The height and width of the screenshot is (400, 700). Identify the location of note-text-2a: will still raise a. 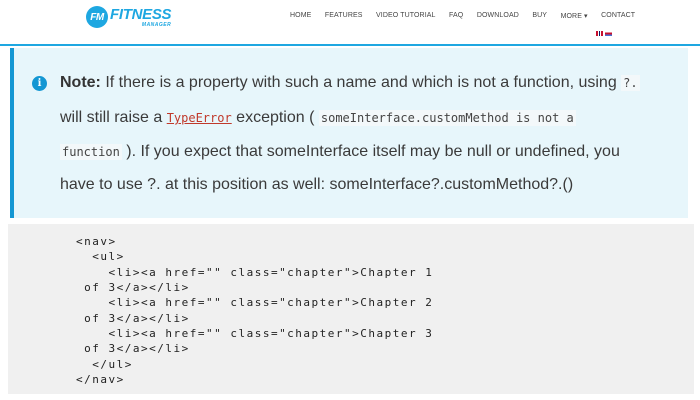
(113, 117).